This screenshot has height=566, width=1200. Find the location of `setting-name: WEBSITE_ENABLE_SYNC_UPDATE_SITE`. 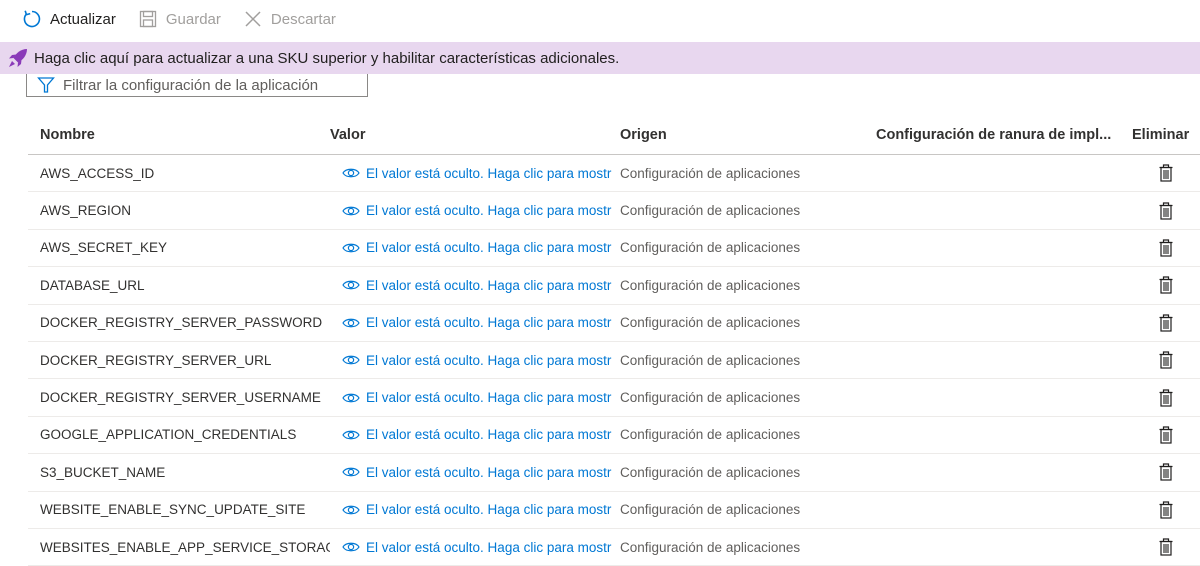

setting-name: WEBSITE_ENABLE_SYNC_UPDATE_SITE is located at coordinates (173, 510).